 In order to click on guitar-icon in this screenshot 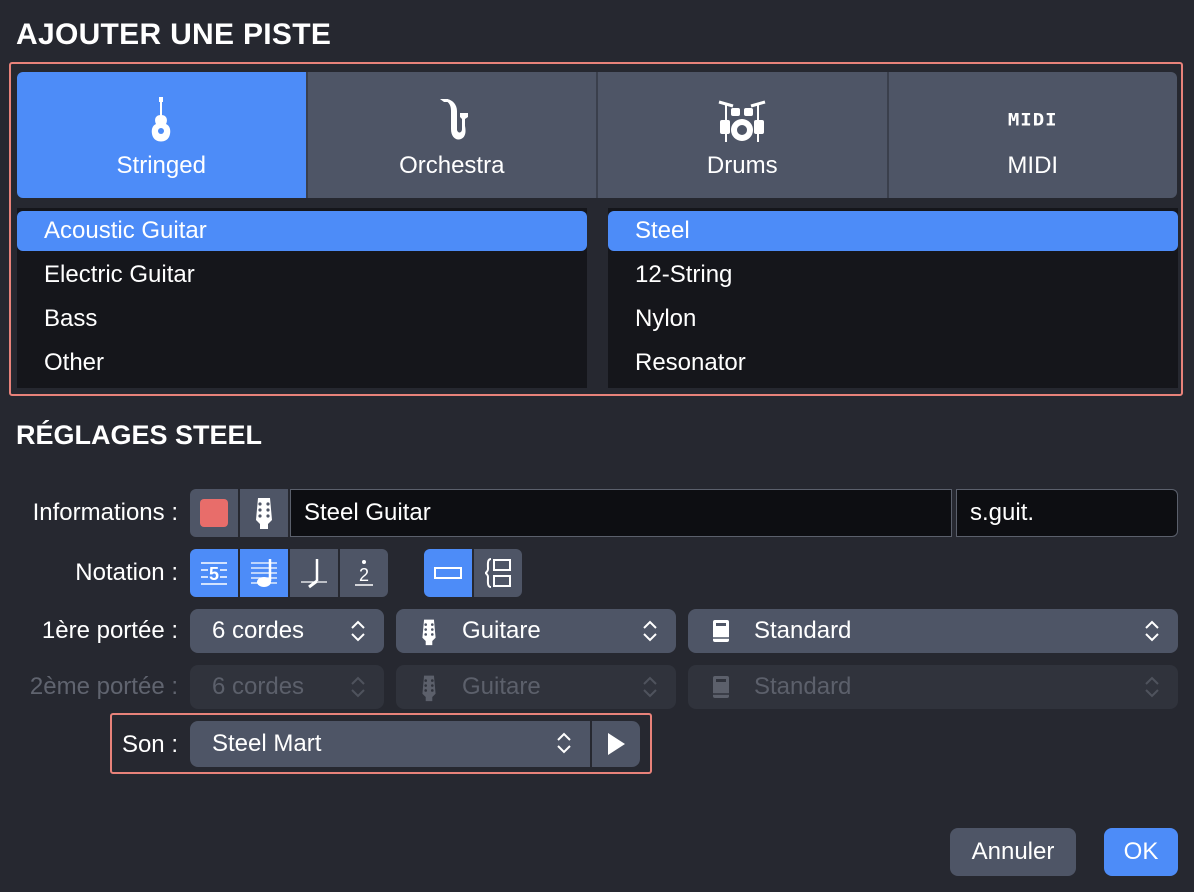, I will do `click(161, 120)`.